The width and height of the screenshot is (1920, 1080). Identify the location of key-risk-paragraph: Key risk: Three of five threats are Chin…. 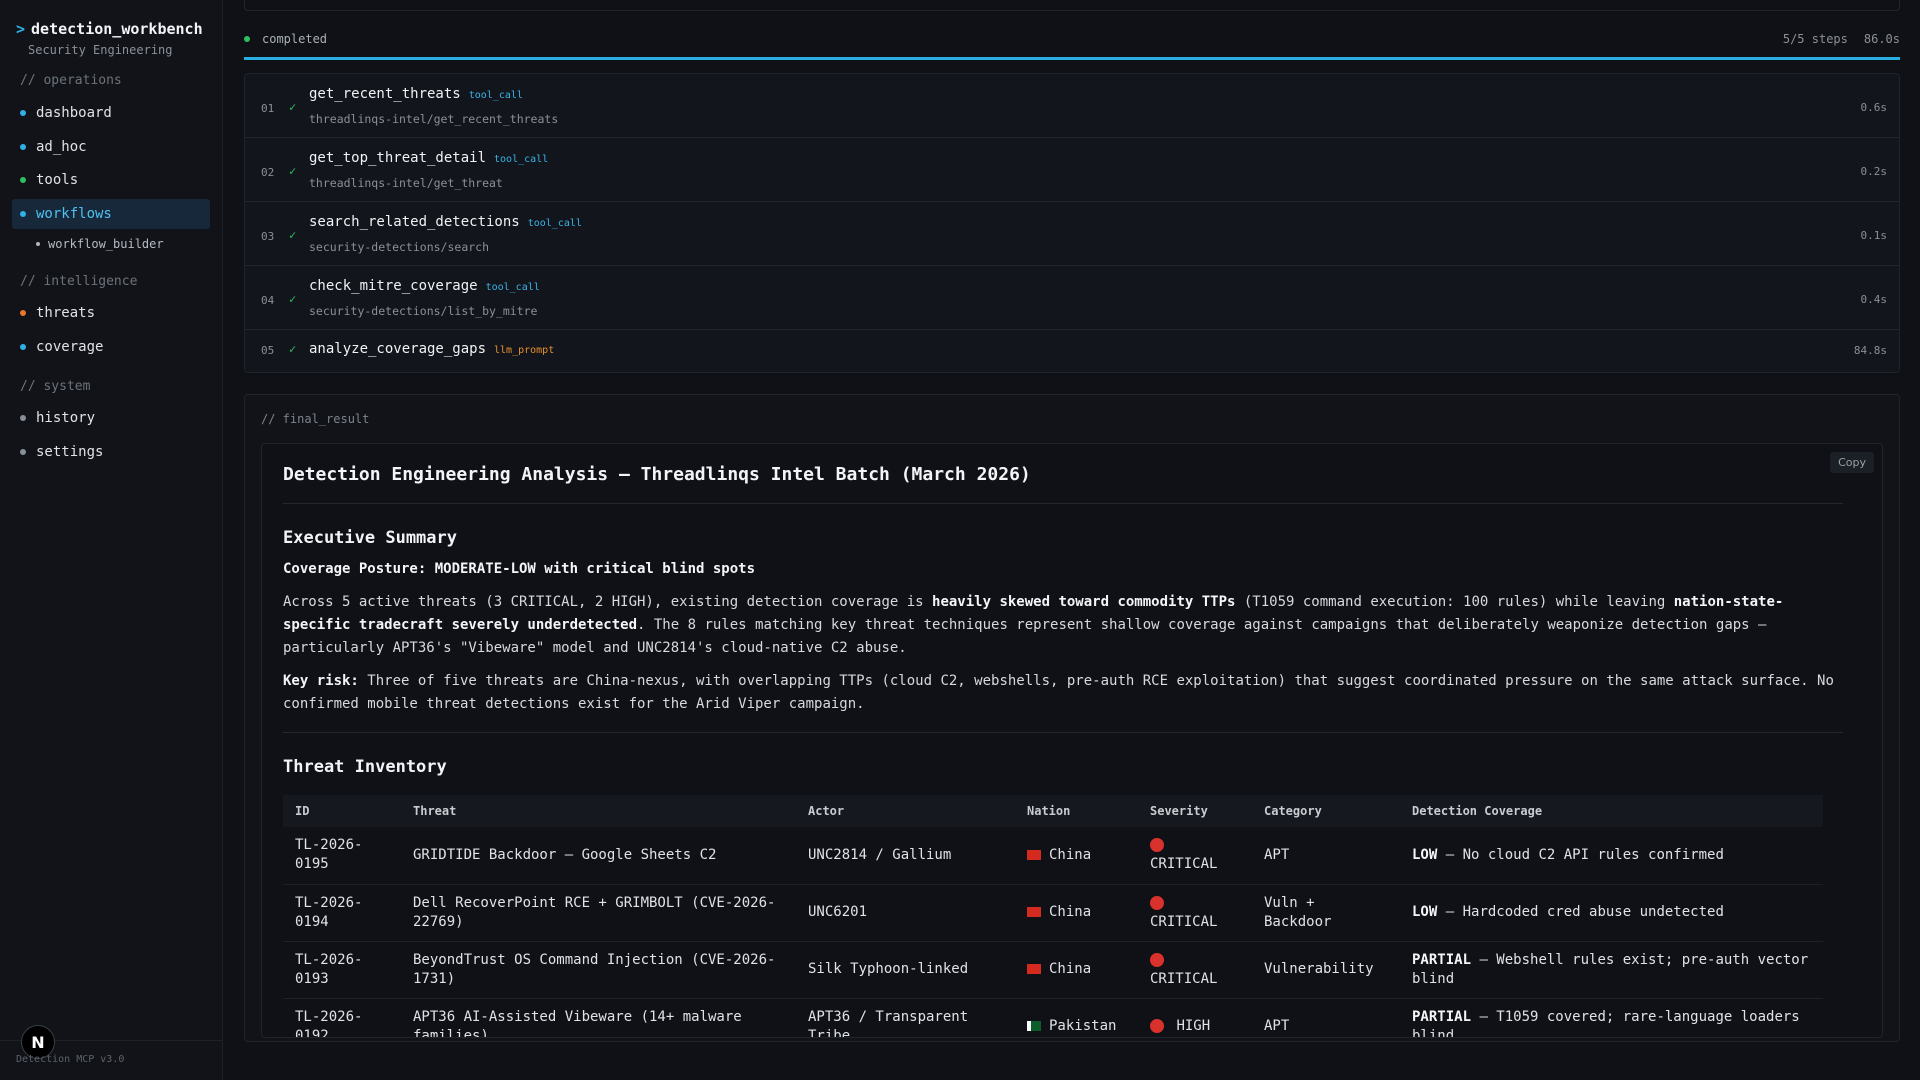
(1058, 692).